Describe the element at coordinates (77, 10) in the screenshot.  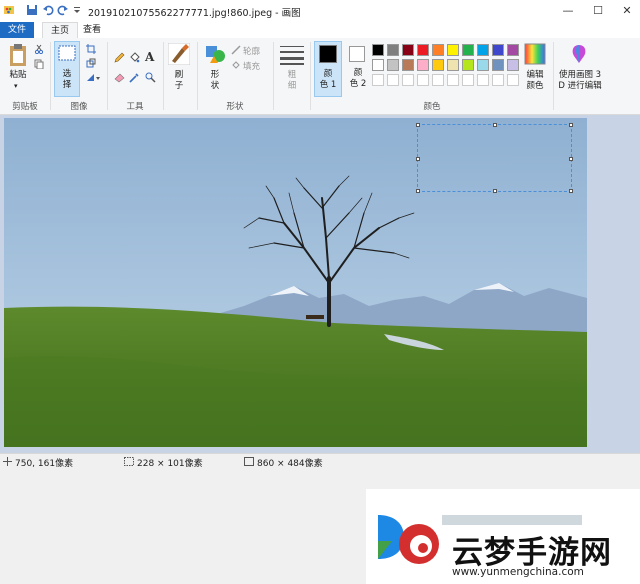
I see `customize-toolbar-icon` at that location.